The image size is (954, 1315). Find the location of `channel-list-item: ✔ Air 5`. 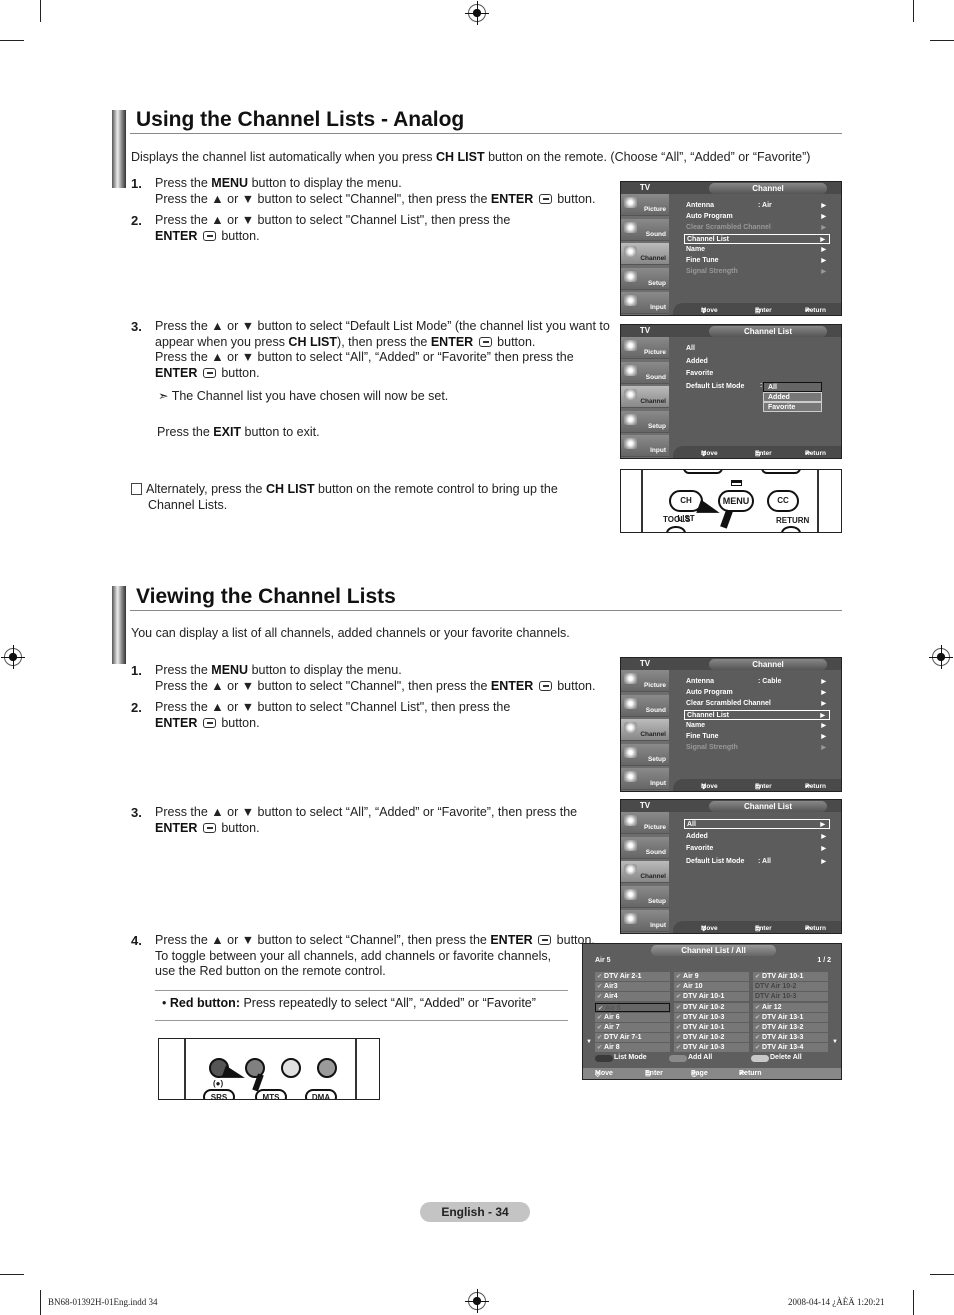

channel-list-item: ✔ Air 5 is located at coordinates (632, 1007).